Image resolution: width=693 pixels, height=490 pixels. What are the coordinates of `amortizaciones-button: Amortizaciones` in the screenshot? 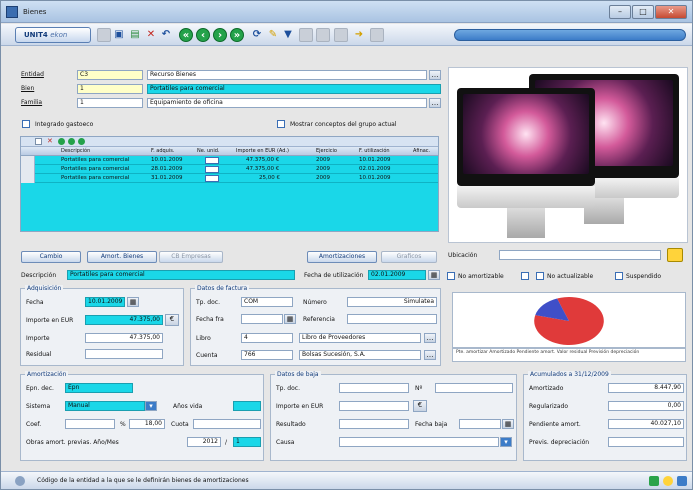 It's located at (342, 257).